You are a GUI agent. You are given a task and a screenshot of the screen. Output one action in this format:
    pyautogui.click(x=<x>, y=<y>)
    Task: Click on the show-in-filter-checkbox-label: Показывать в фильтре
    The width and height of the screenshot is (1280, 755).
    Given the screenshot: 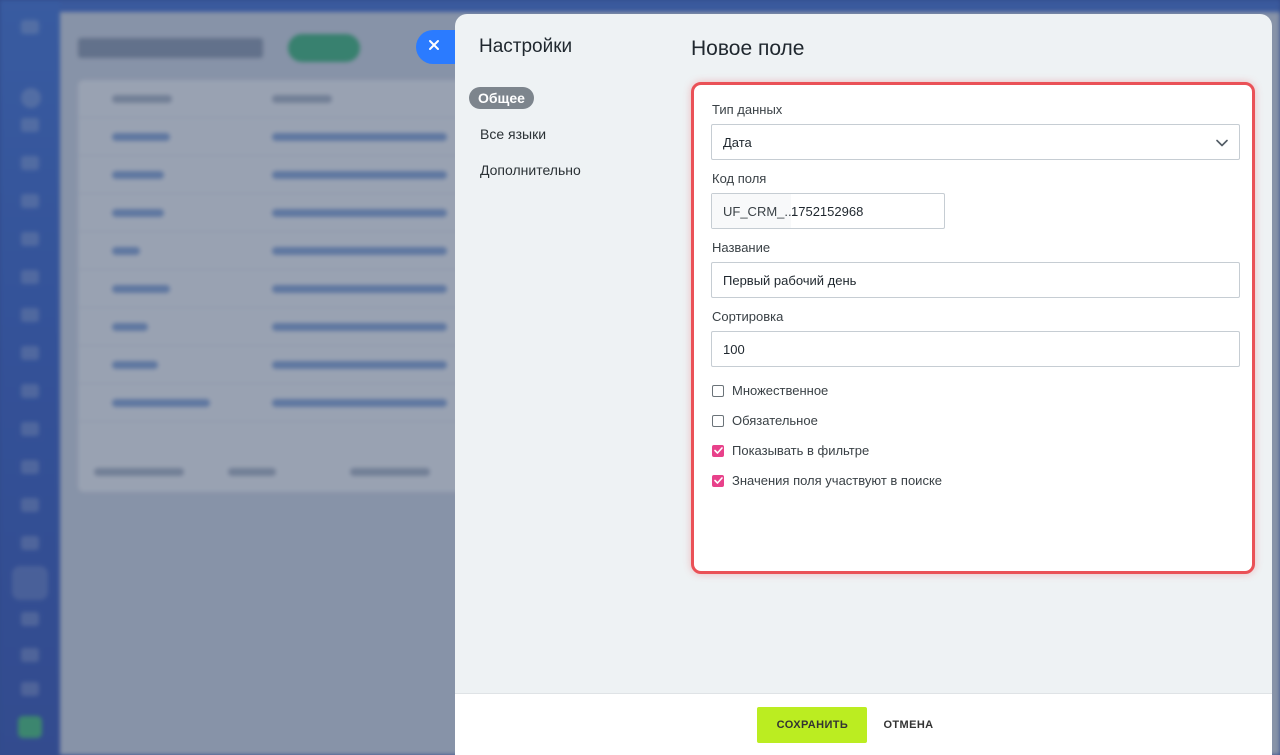 What is the action you would take?
    pyautogui.click(x=801, y=450)
    